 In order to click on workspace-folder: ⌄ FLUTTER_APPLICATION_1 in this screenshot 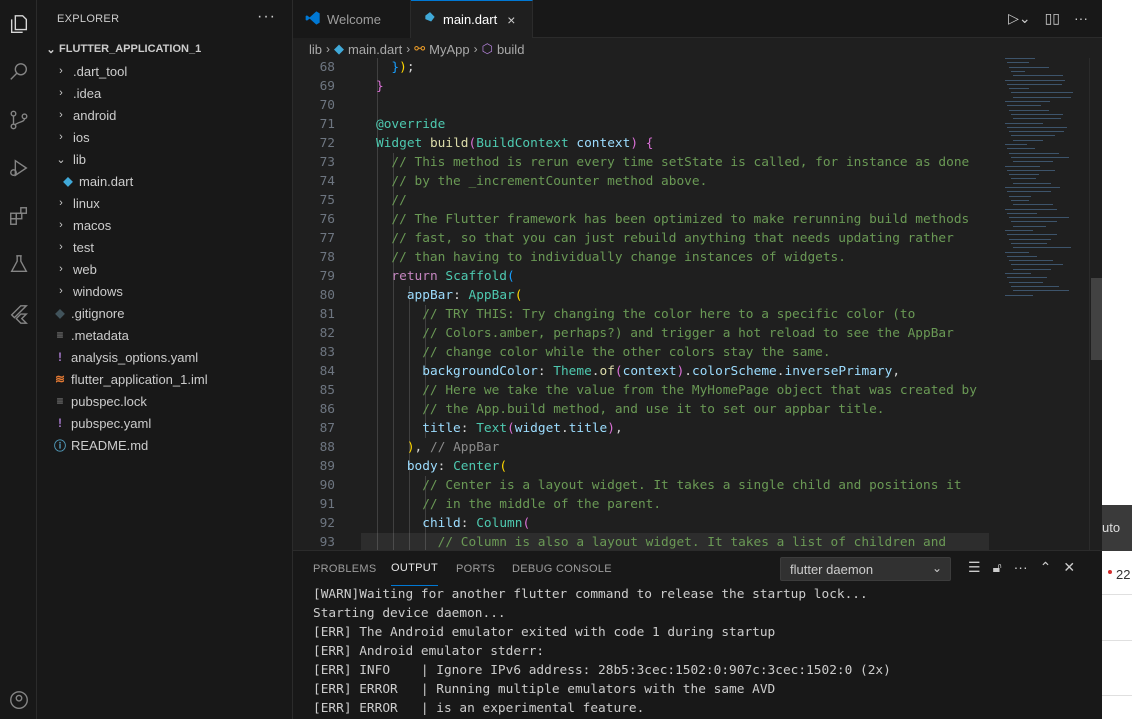, I will do `click(164, 49)`.